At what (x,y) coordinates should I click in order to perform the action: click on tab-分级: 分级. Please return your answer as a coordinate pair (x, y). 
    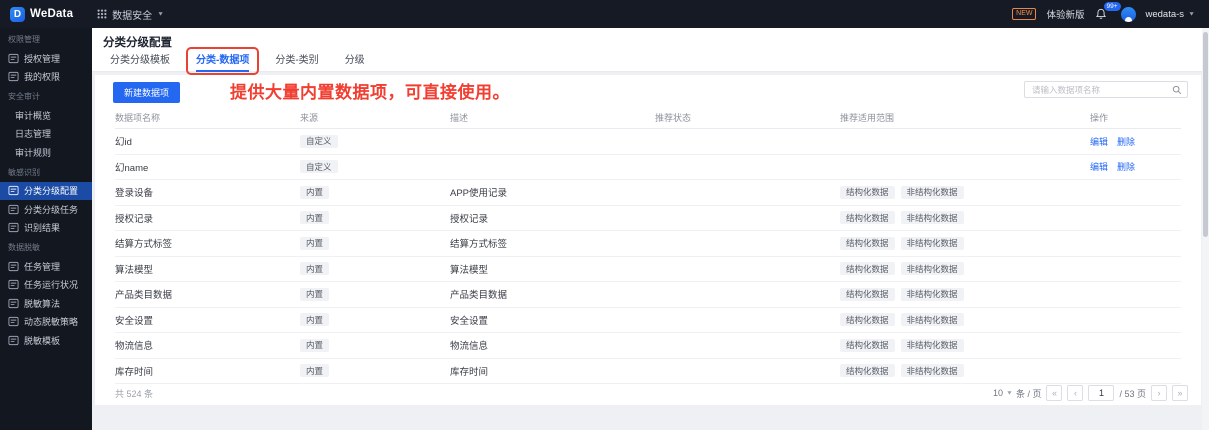
    Looking at the image, I should click on (355, 62).